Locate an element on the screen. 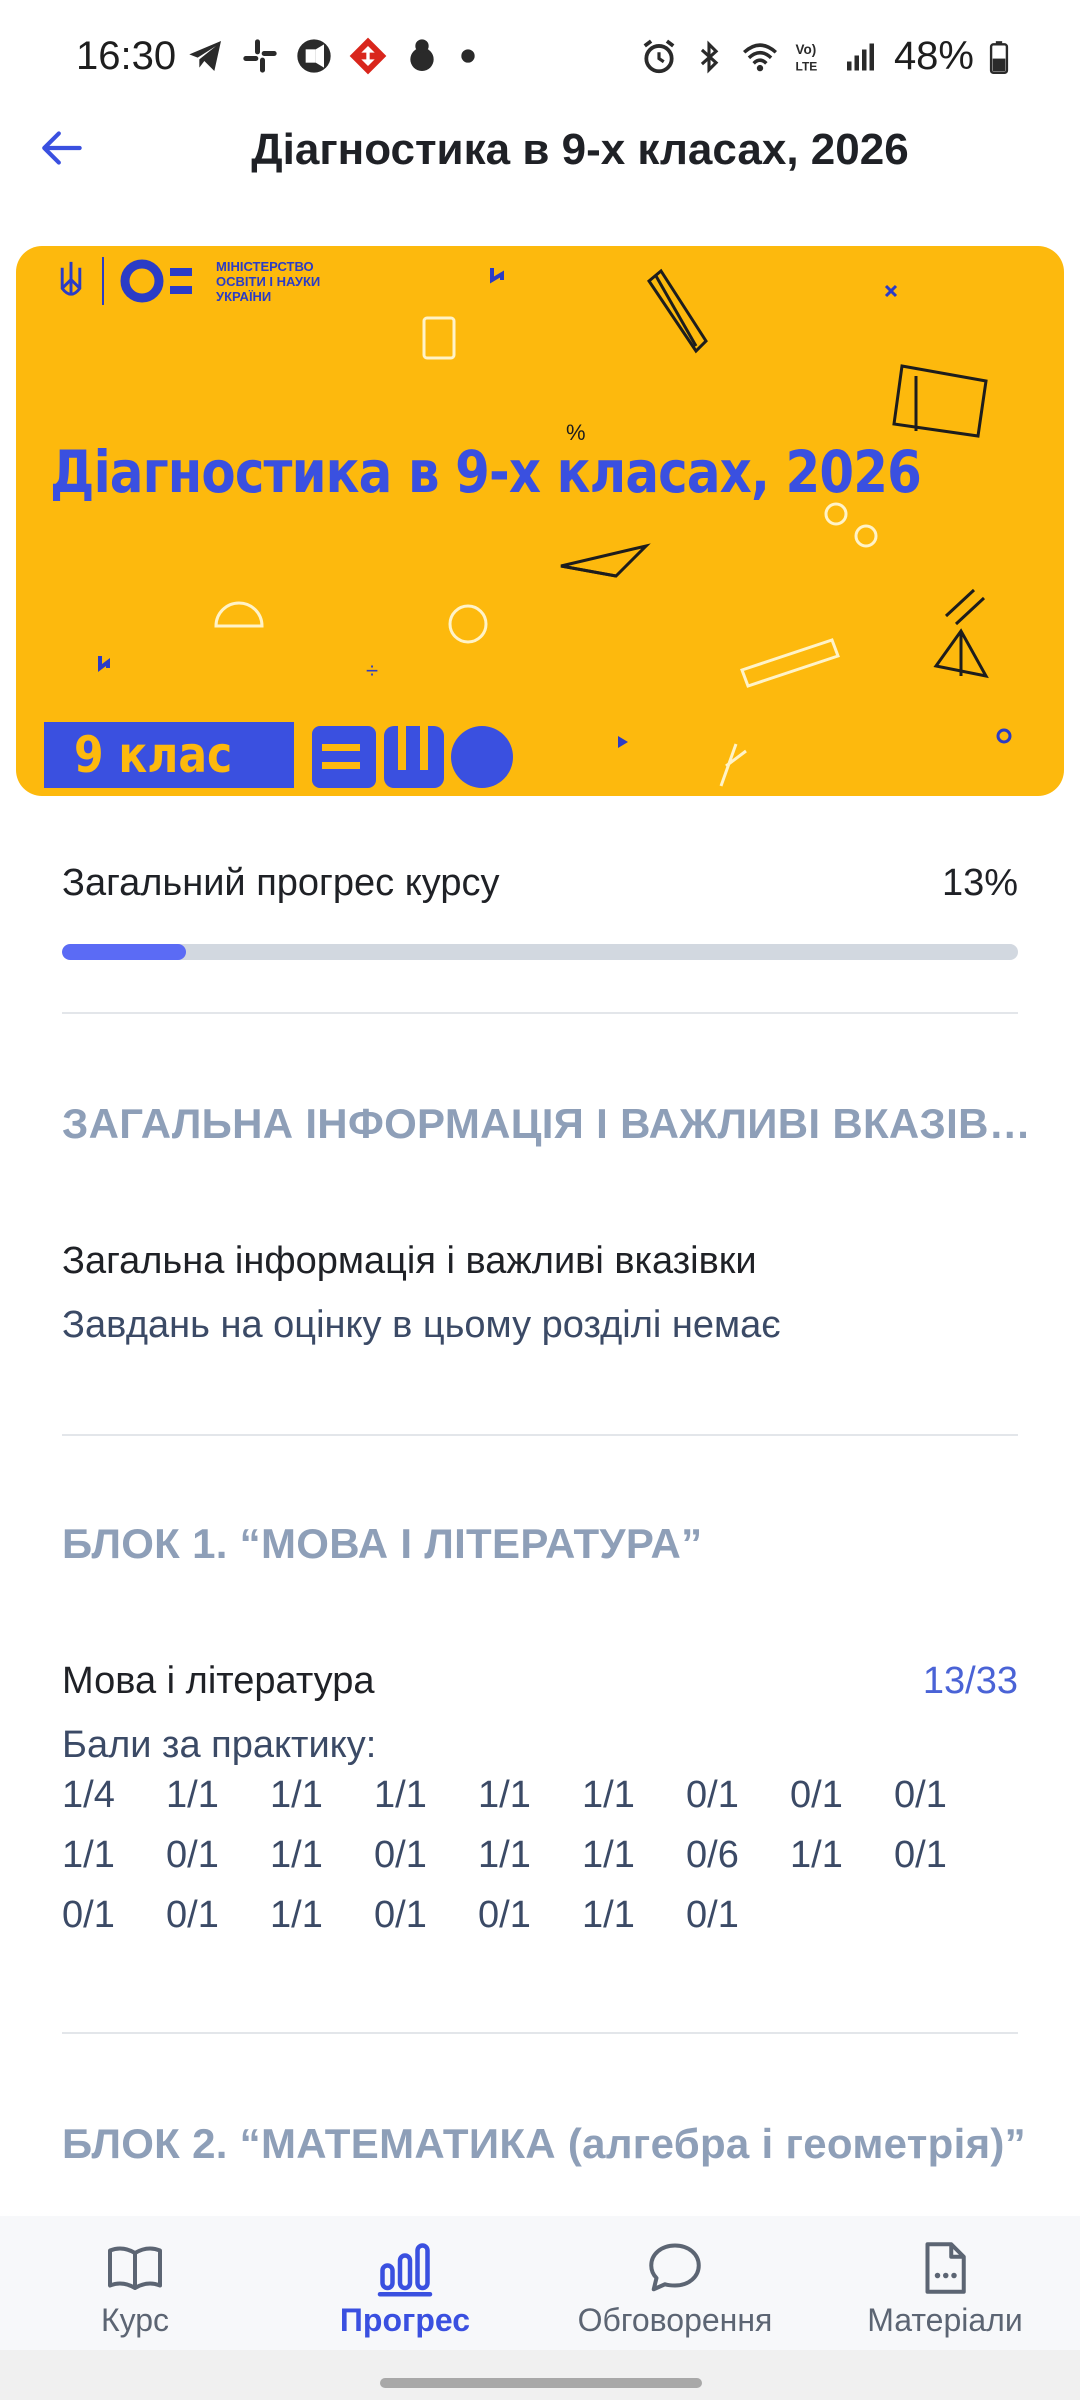 This screenshot has width=1080, height=2400. progress-bar-fill is located at coordinates (124, 952).